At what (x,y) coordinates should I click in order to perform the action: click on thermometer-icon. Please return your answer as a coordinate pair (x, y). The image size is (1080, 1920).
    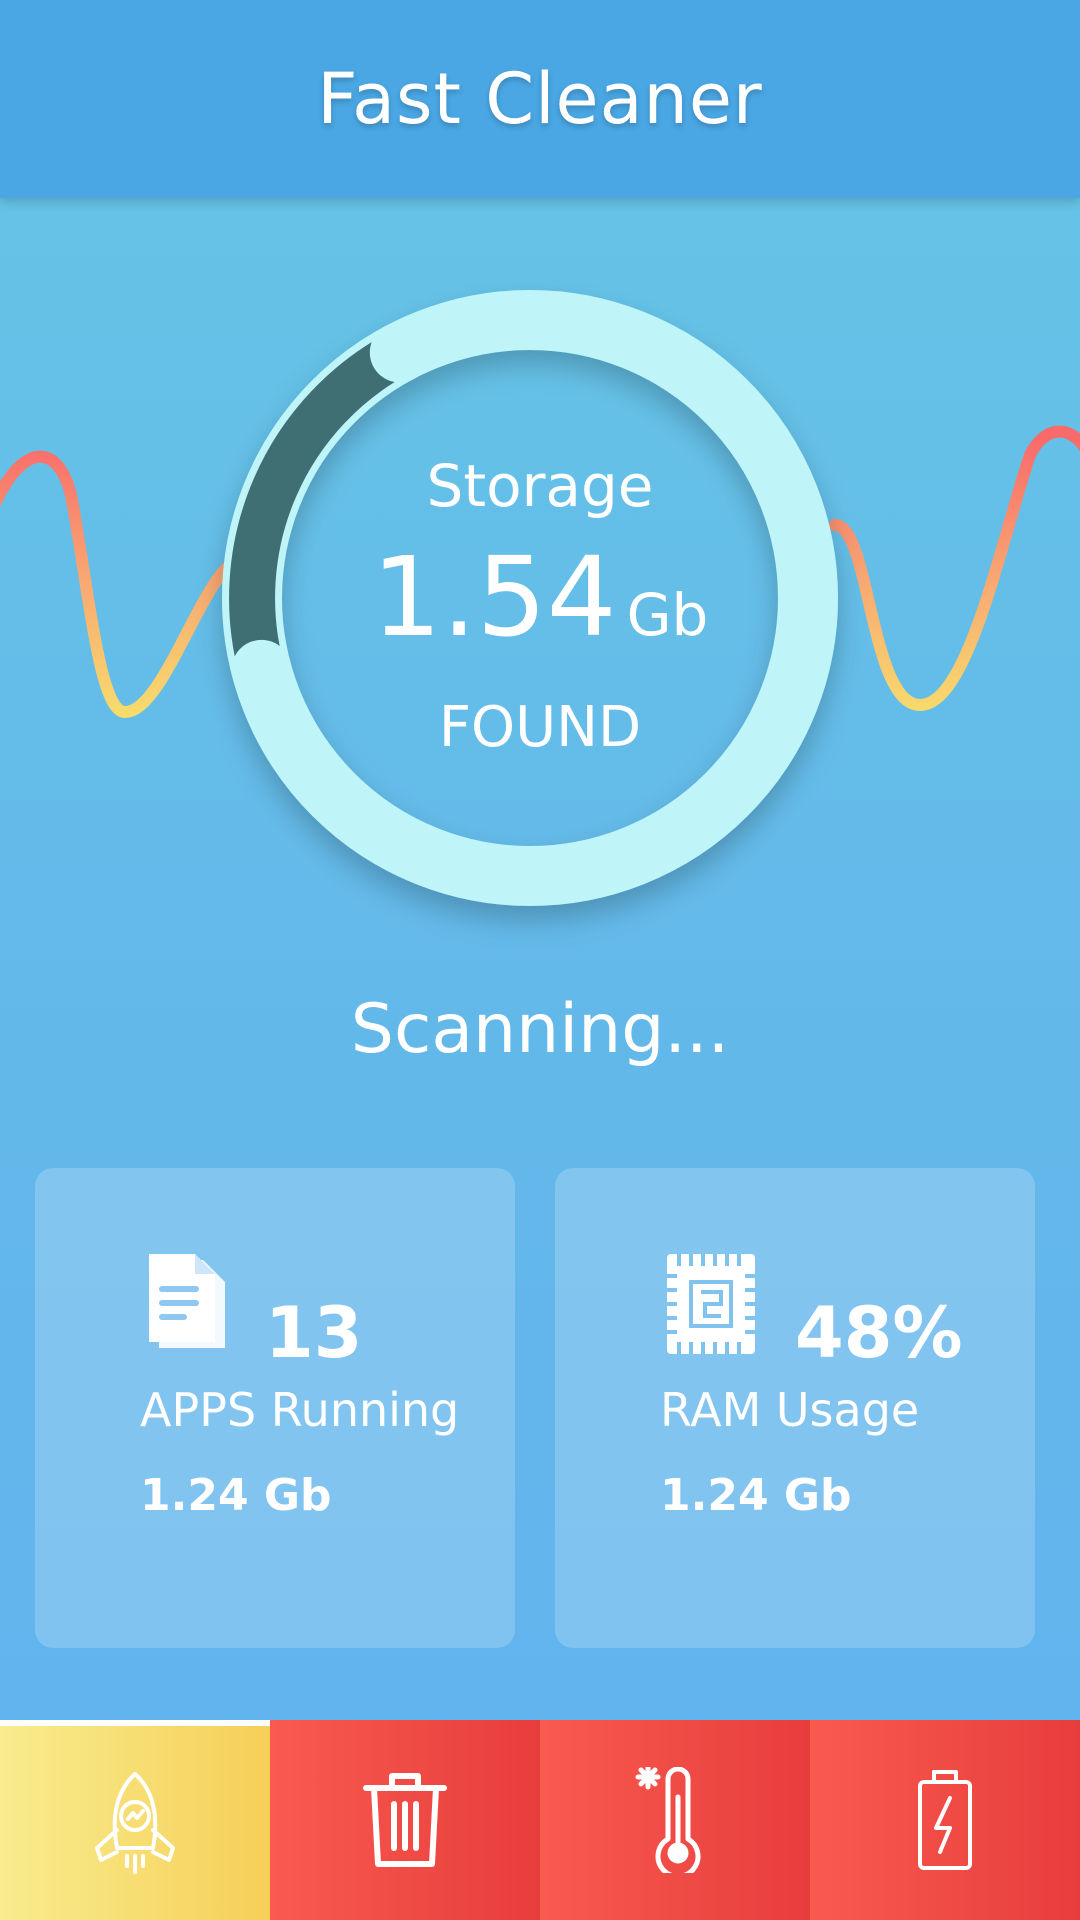
    Looking at the image, I should click on (668, 1820).